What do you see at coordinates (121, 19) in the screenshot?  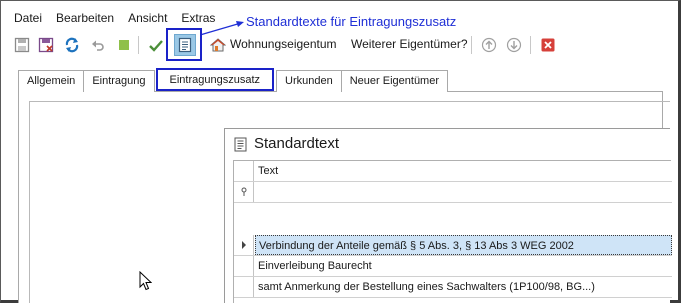 I see `menu-bar: Datei Bearbeiten Ansicht Extras` at bounding box center [121, 19].